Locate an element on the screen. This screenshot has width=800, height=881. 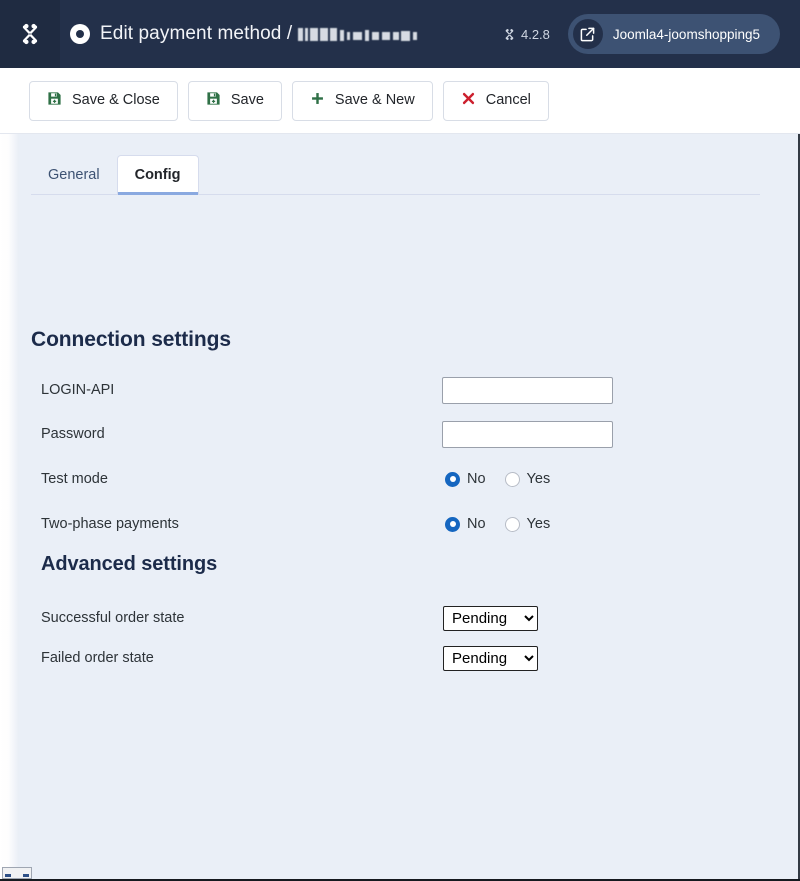
save-button: Save is located at coordinates (234, 100).